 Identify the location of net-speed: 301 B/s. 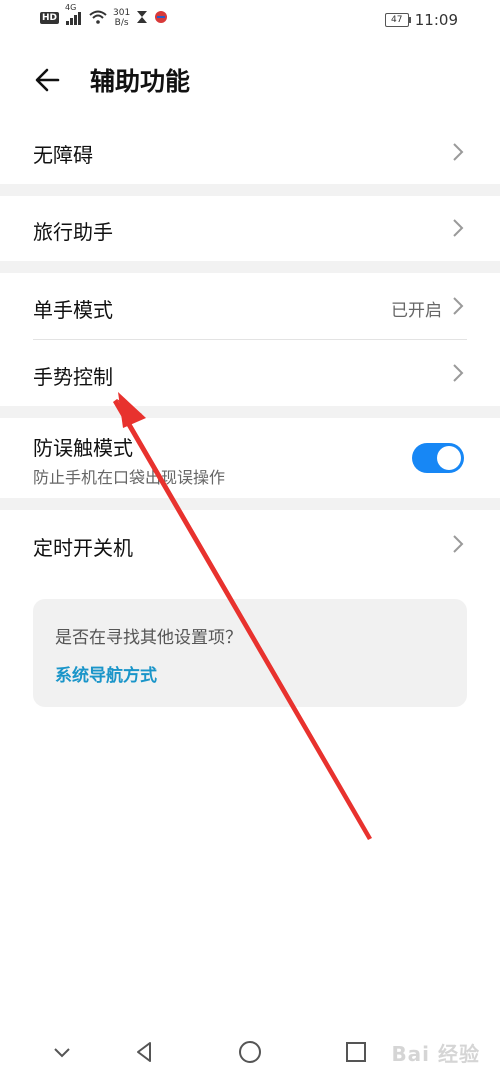
(121, 18).